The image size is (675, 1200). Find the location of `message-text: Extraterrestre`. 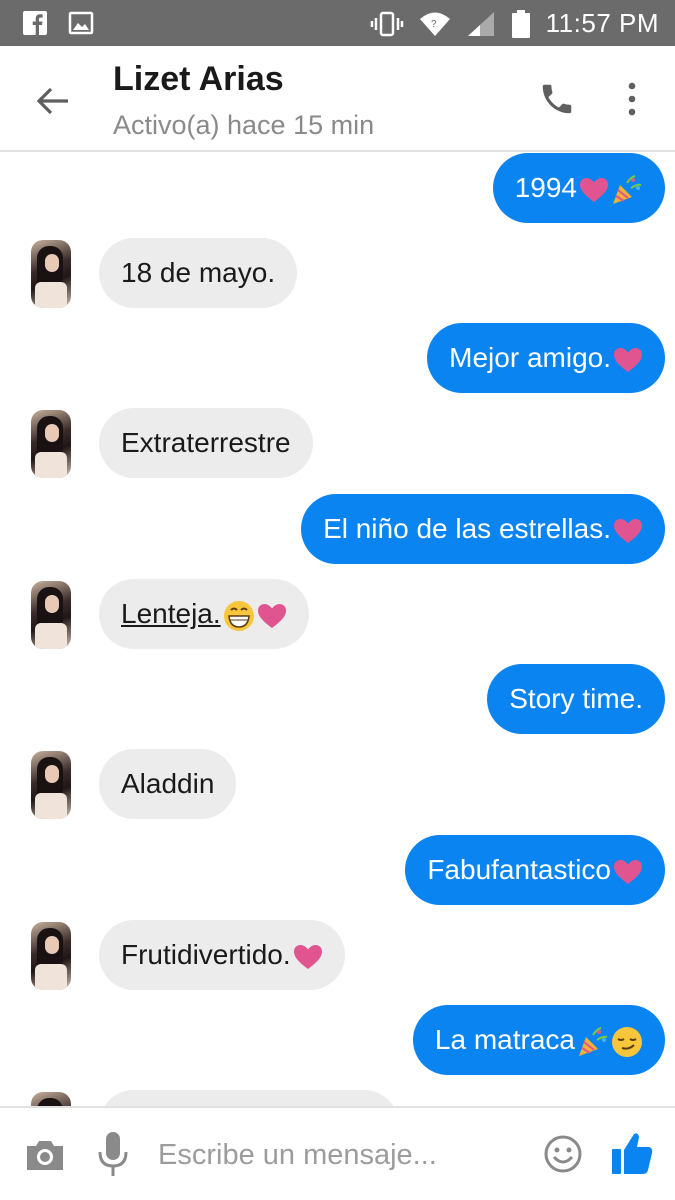

message-text: Extraterrestre is located at coordinates (206, 442).